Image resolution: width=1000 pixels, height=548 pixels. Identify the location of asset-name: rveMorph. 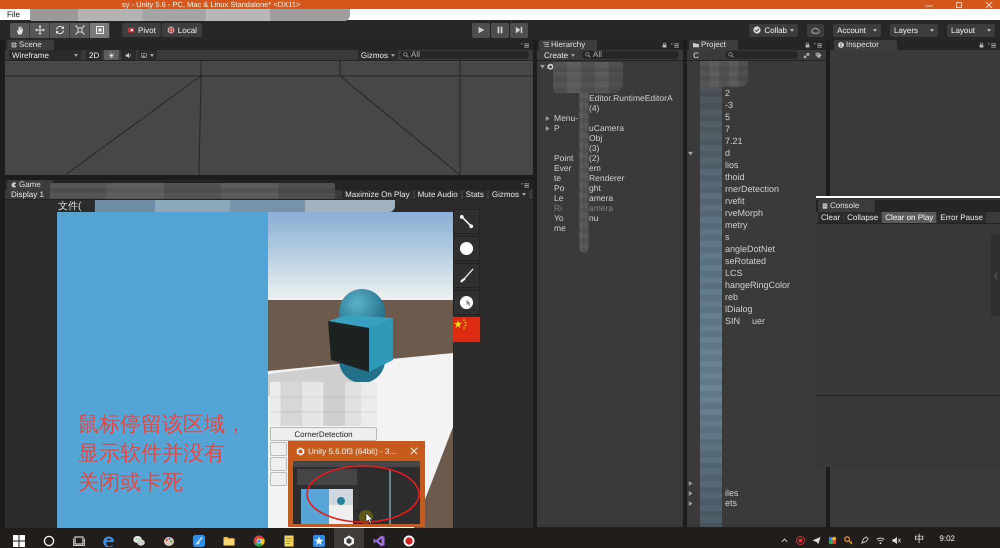
(744, 213).